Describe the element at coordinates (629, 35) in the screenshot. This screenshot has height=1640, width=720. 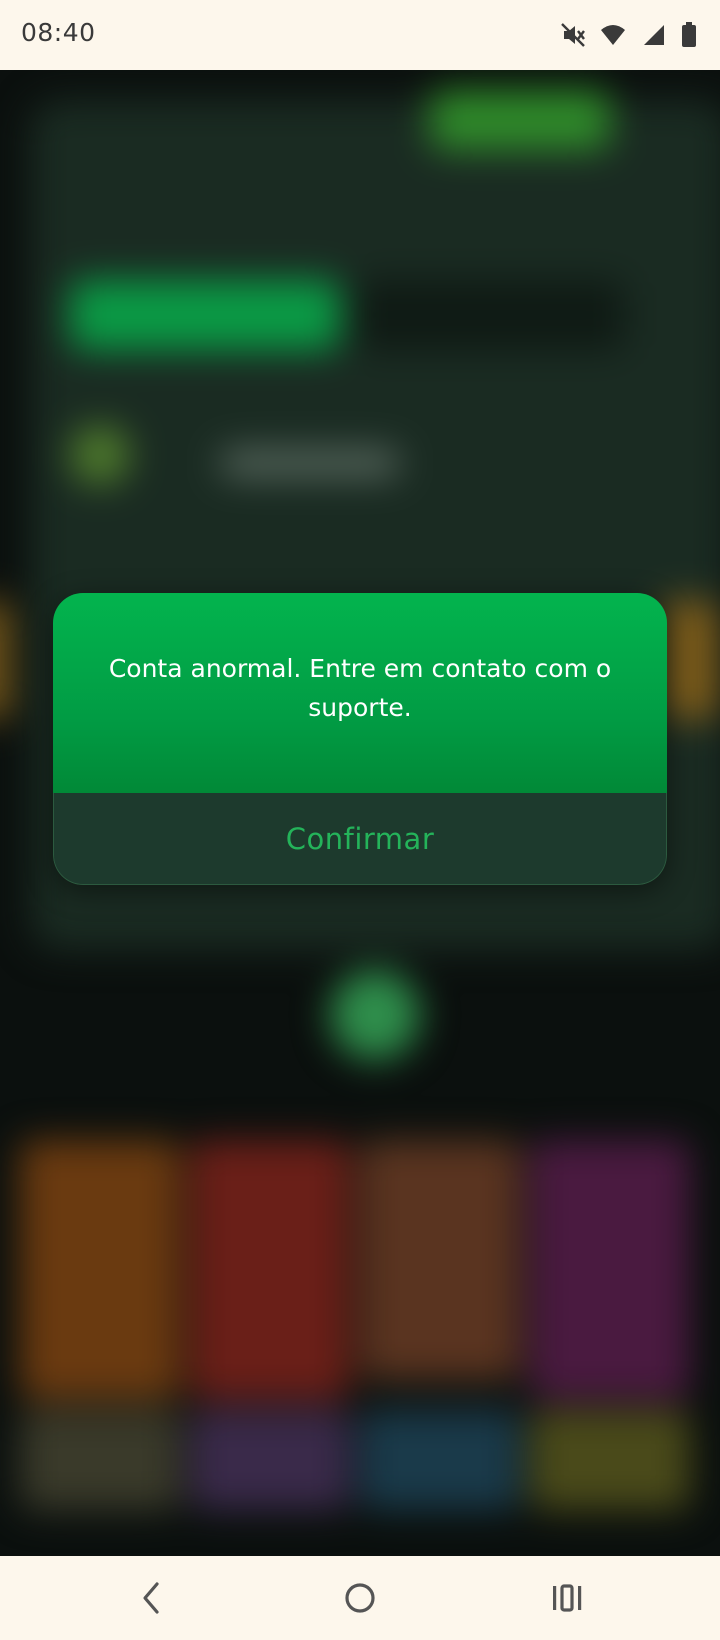
I see `status-icons` at that location.